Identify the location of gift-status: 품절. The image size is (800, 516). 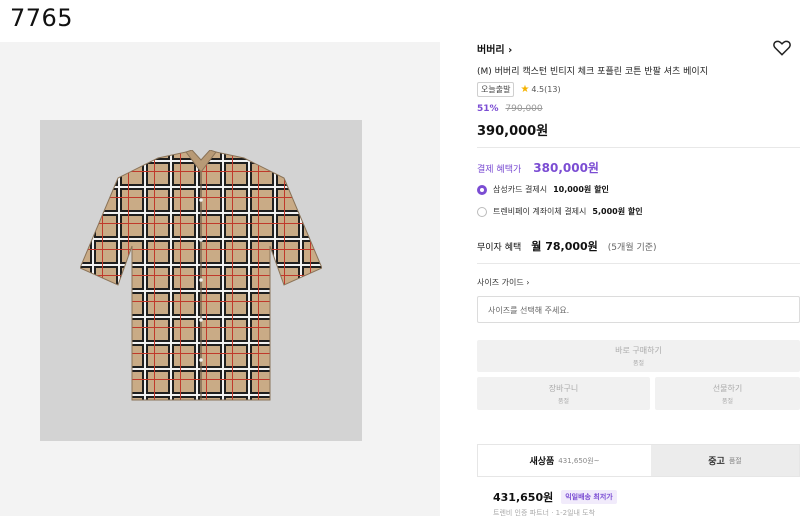
(727, 401).